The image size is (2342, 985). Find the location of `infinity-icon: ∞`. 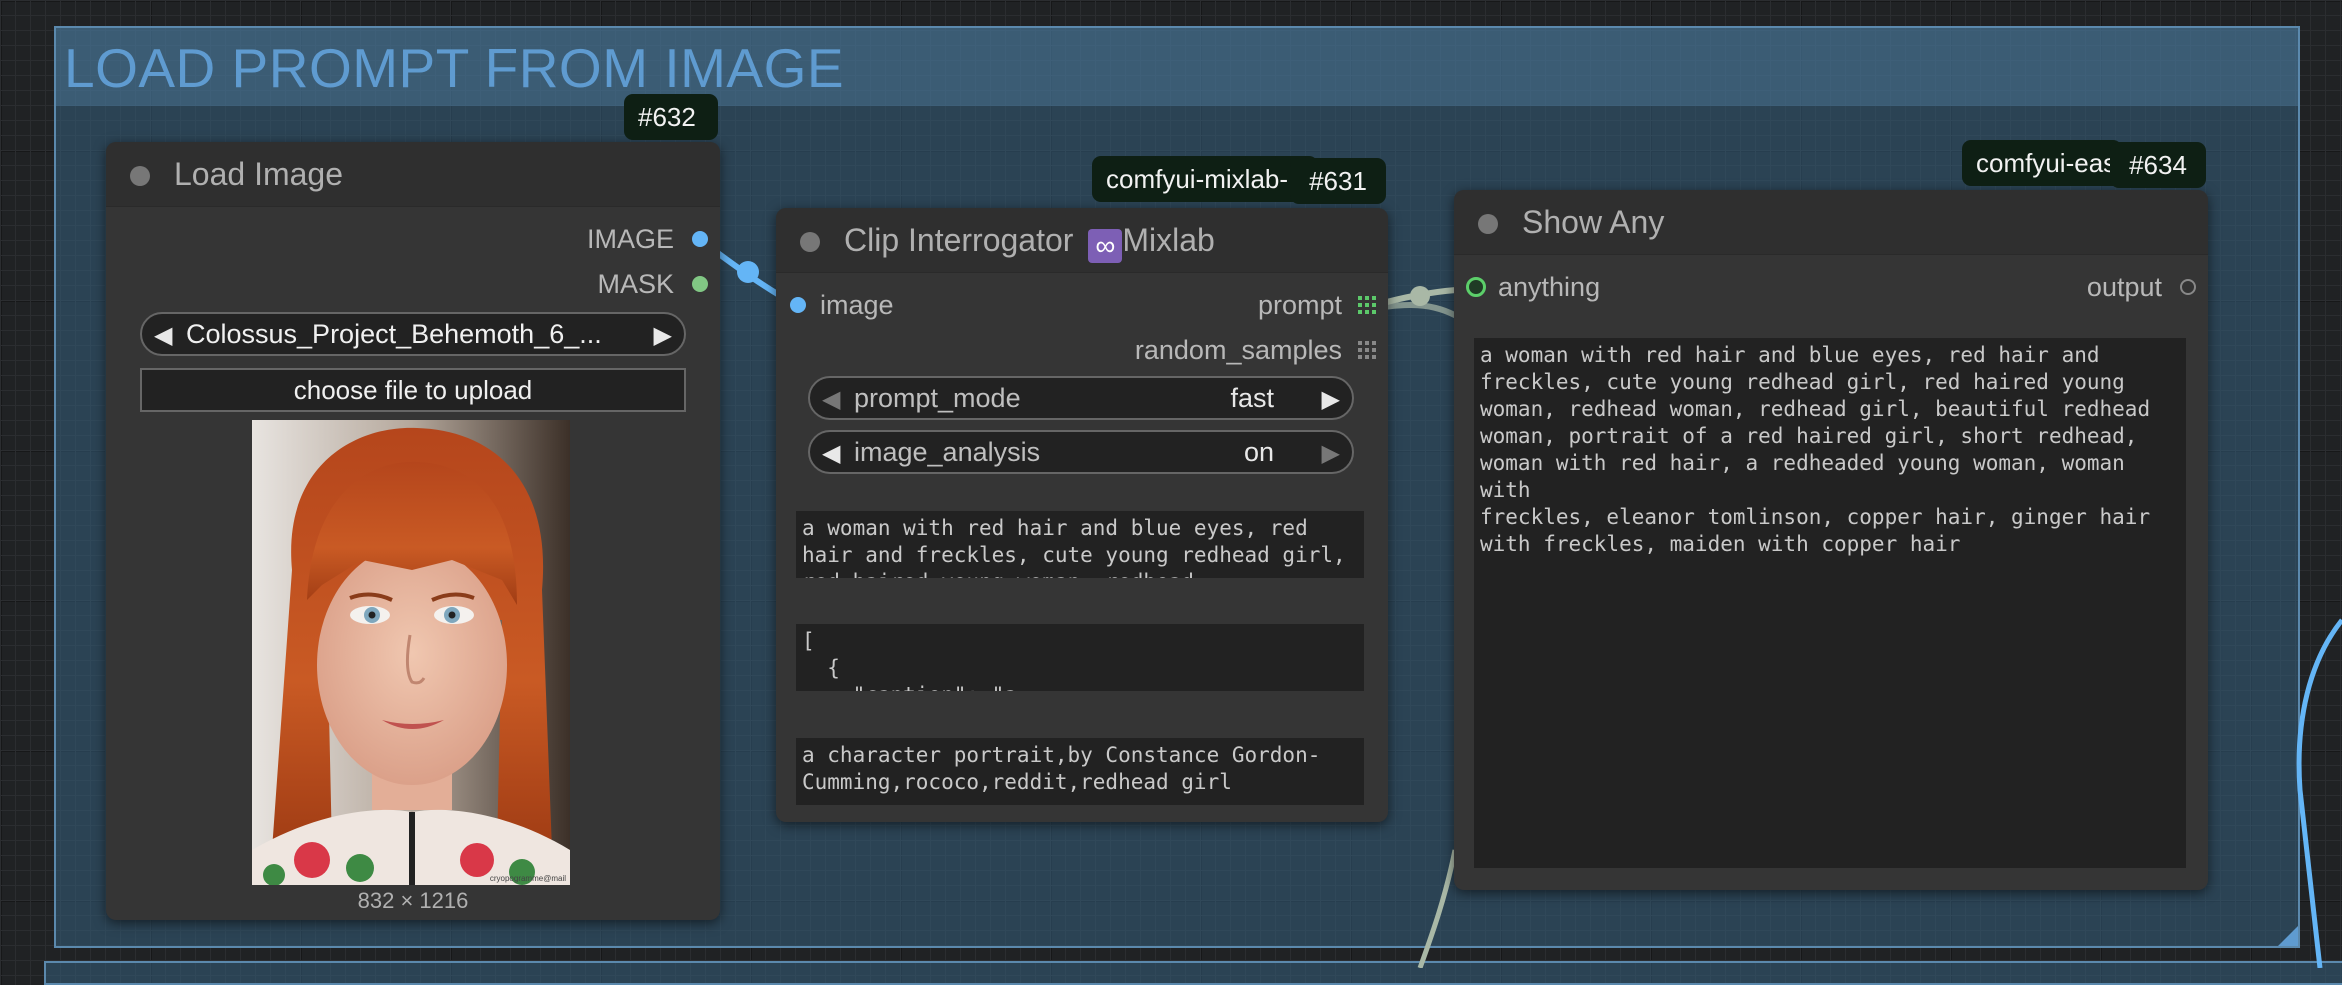

infinity-icon: ∞ is located at coordinates (1105, 246).